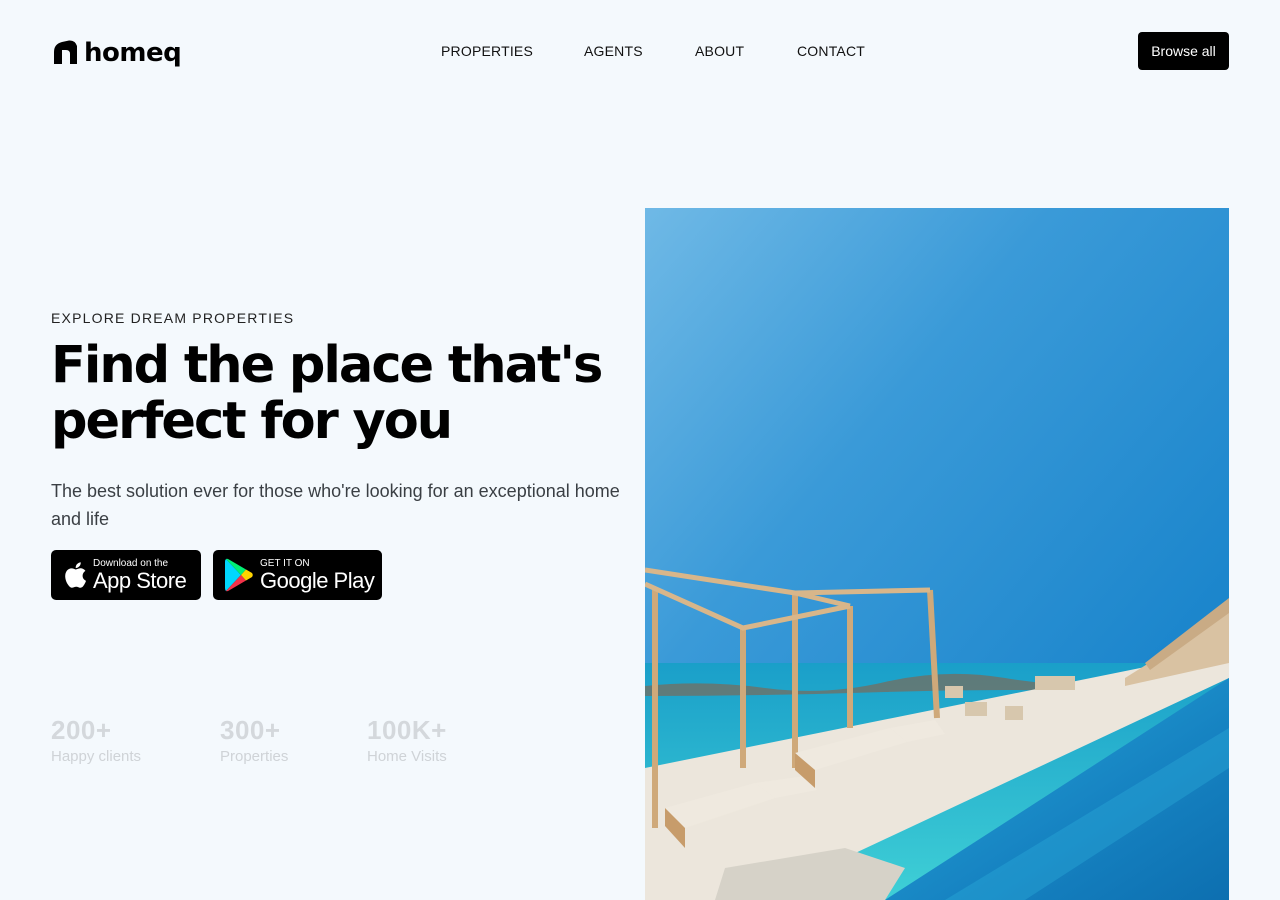 This screenshot has width=1280, height=900. What do you see at coordinates (487, 51) in the screenshot?
I see `nav-item-properties: PROPERTIES` at bounding box center [487, 51].